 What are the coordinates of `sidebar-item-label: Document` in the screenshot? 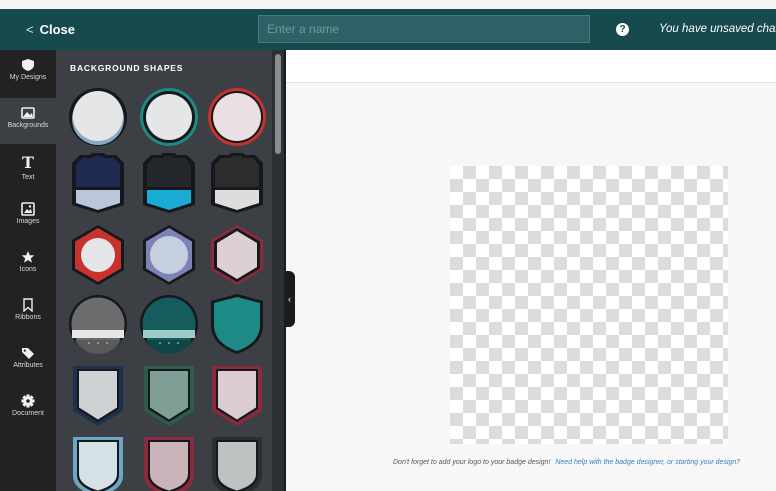 It's located at (28, 413).